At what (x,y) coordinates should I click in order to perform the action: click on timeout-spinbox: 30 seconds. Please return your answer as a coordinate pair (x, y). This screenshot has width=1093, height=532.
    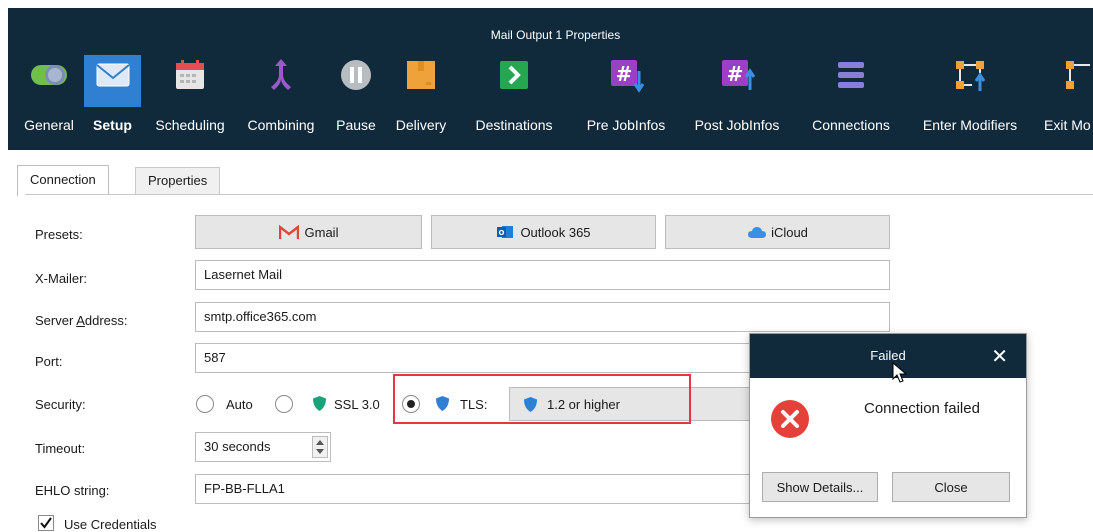
    Looking at the image, I should click on (263, 447).